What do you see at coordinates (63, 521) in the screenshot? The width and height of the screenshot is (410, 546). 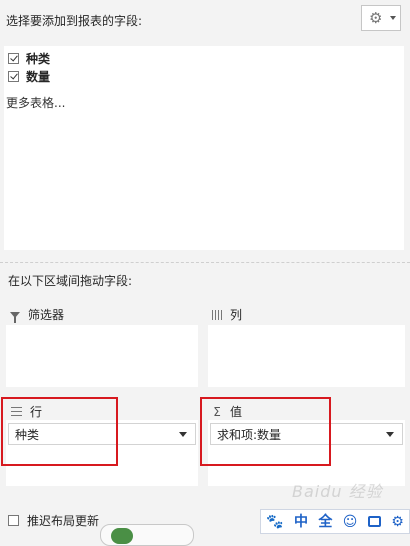 I see `defer-update-label: 推迟布局更新` at bounding box center [63, 521].